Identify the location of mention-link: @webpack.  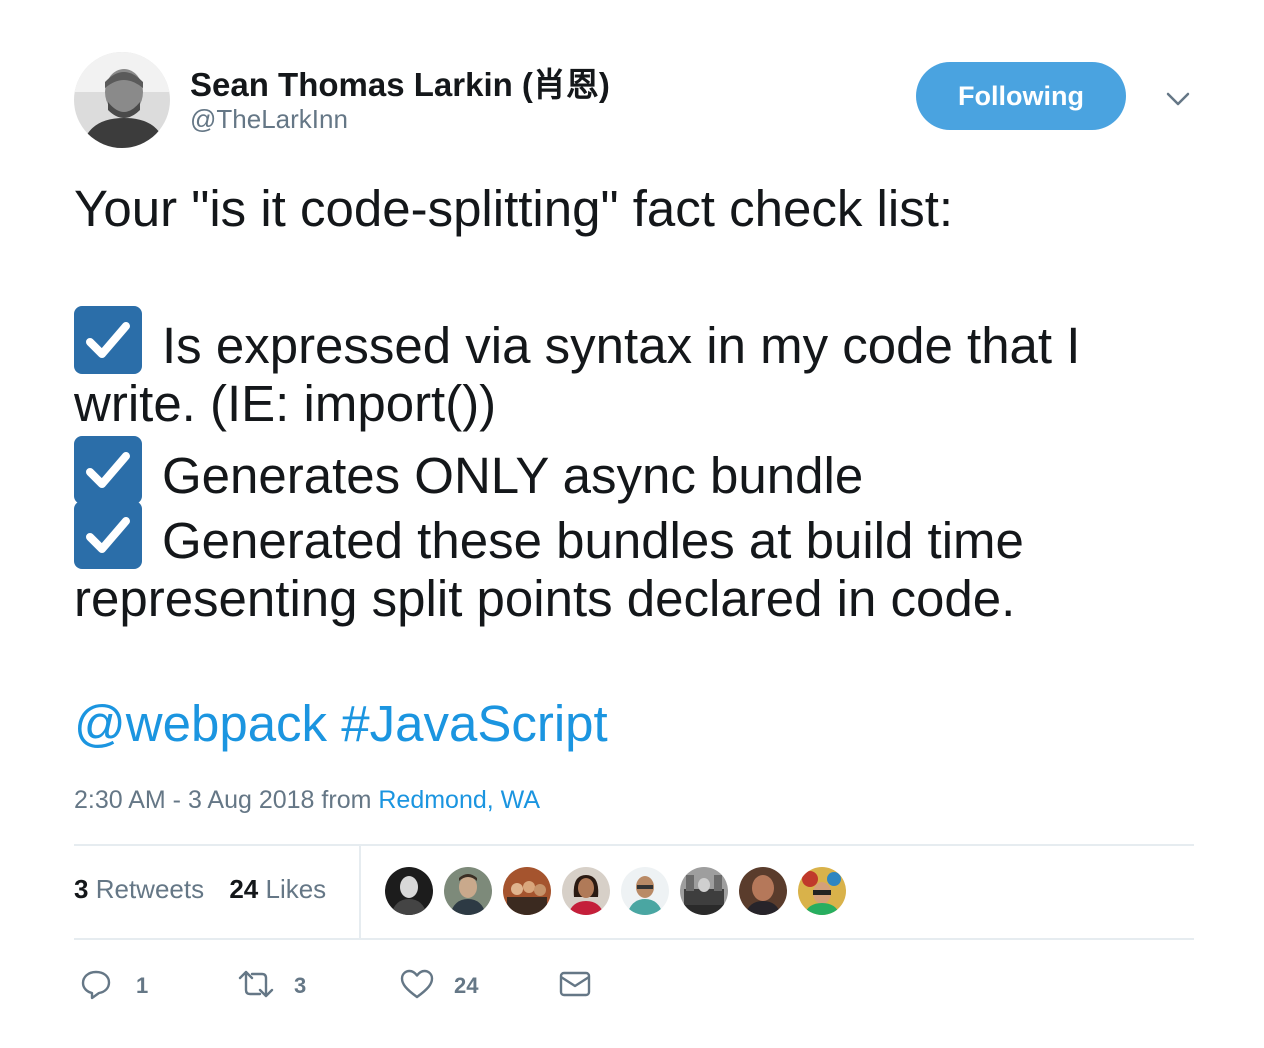
(200, 723).